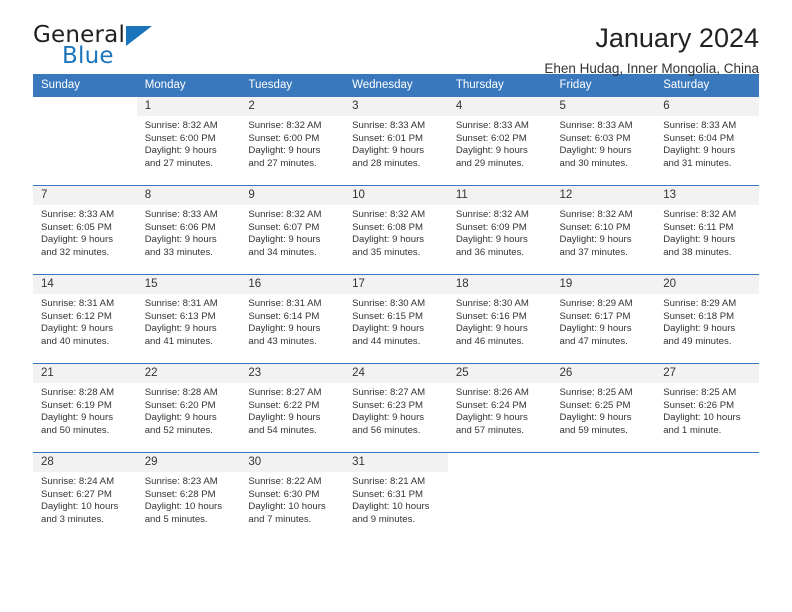  I want to click on daylight-text-line2: and 9 minutes., so click(384, 519).